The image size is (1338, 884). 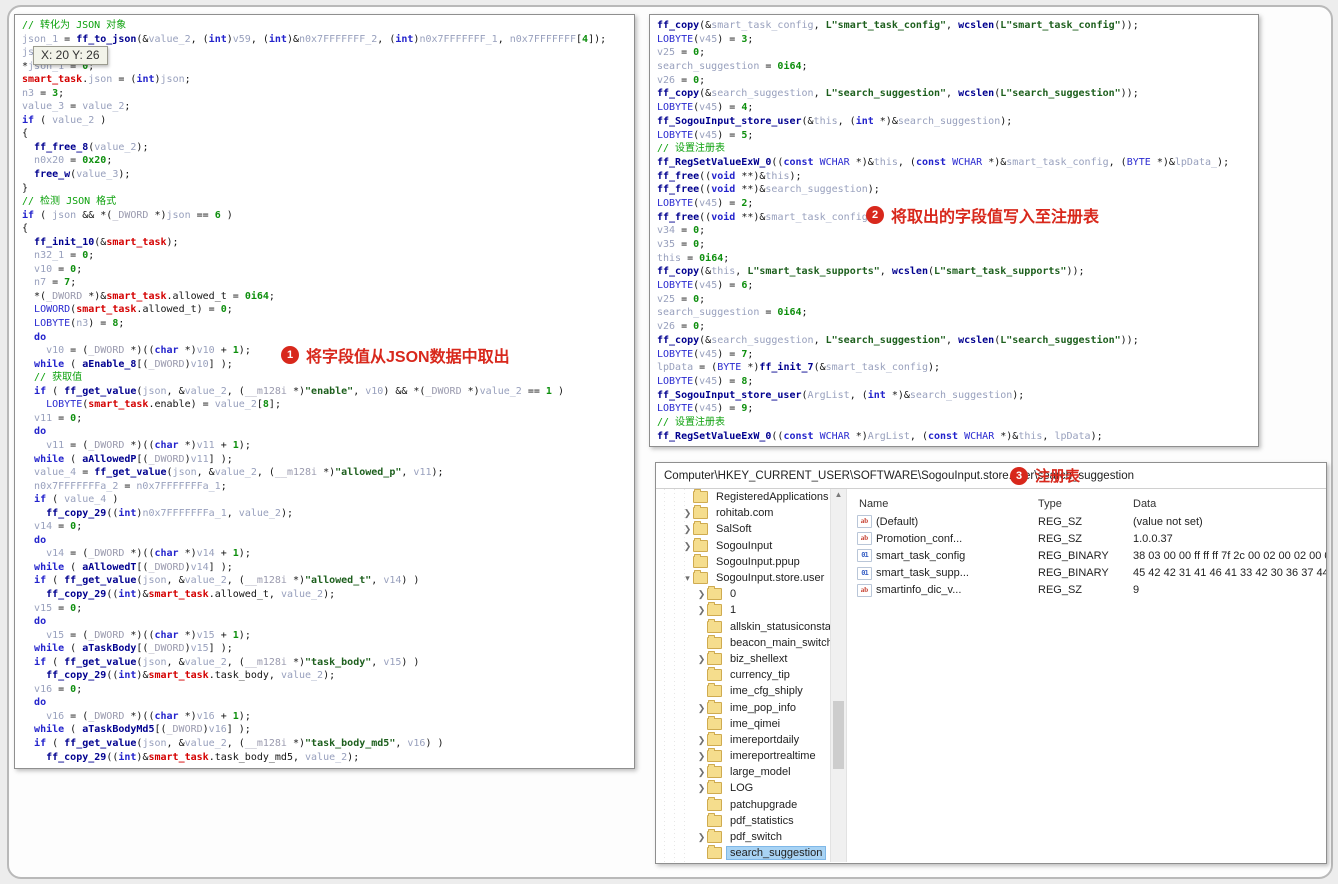 What do you see at coordinates (133, 459) in the screenshot?
I see `code-line: while ( aAllowedP[(_DWORD)v11] );` at bounding box center [133, 459].